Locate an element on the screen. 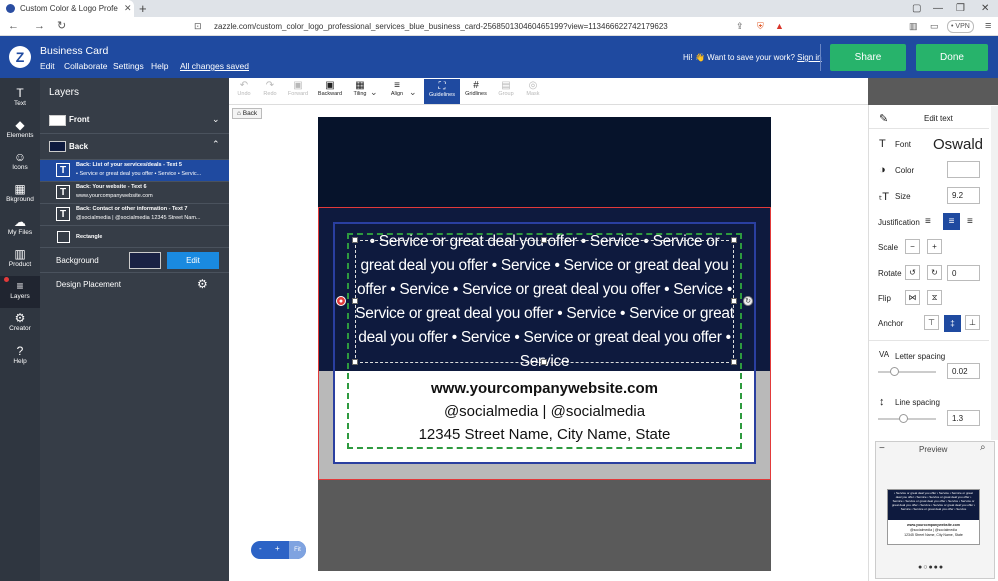 Image resolution: width=998 pixels, height=581 pixels. chevron-up-icon: ⌃ is located at coordinates (216, 144).